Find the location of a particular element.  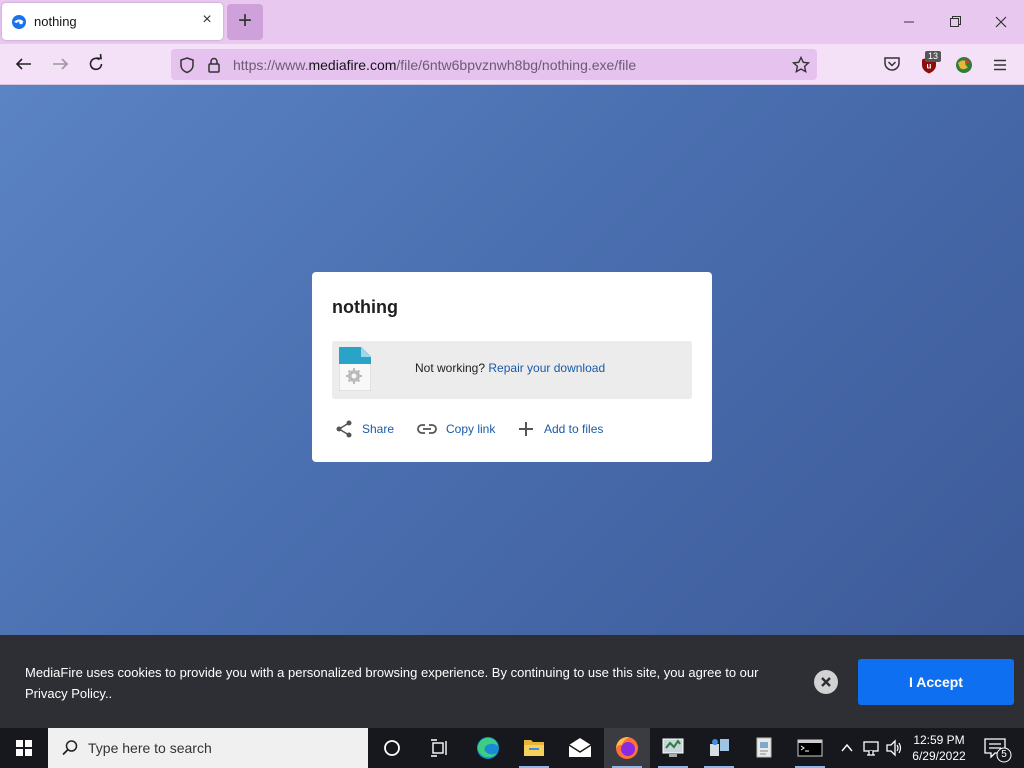

arrow-left-icon is located at coordinates (23, 64).